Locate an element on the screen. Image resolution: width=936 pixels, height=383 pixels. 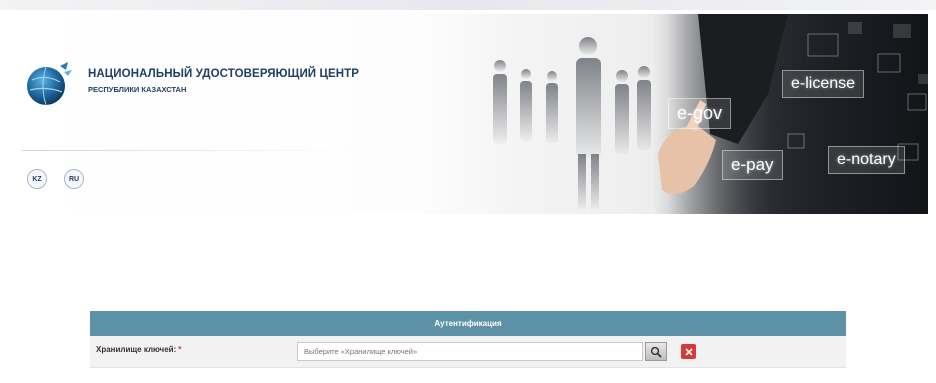
epay-tag: e-pay is located at coordinates (752, 165).